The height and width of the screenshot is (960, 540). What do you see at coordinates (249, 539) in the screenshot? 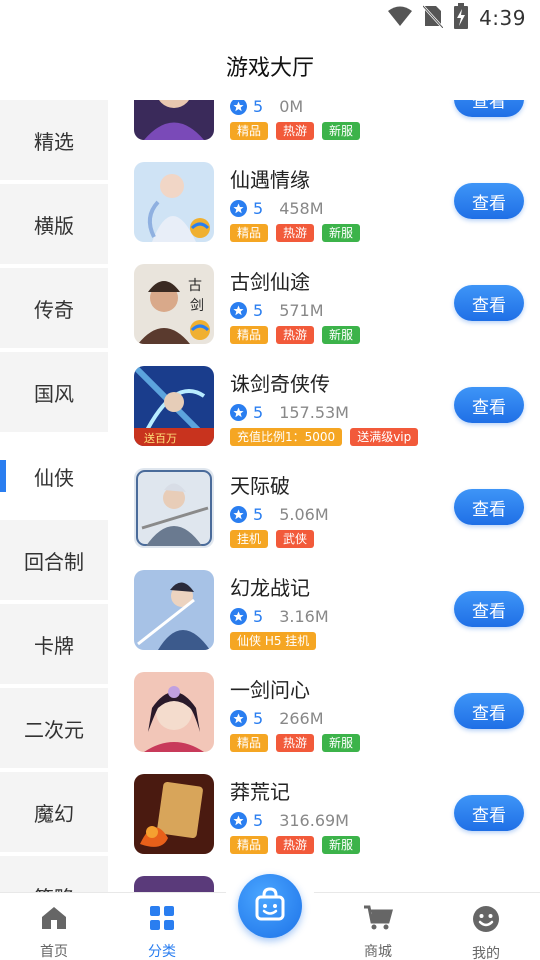
I see `game-tag: 挂机` at bounding box center [249, 539].